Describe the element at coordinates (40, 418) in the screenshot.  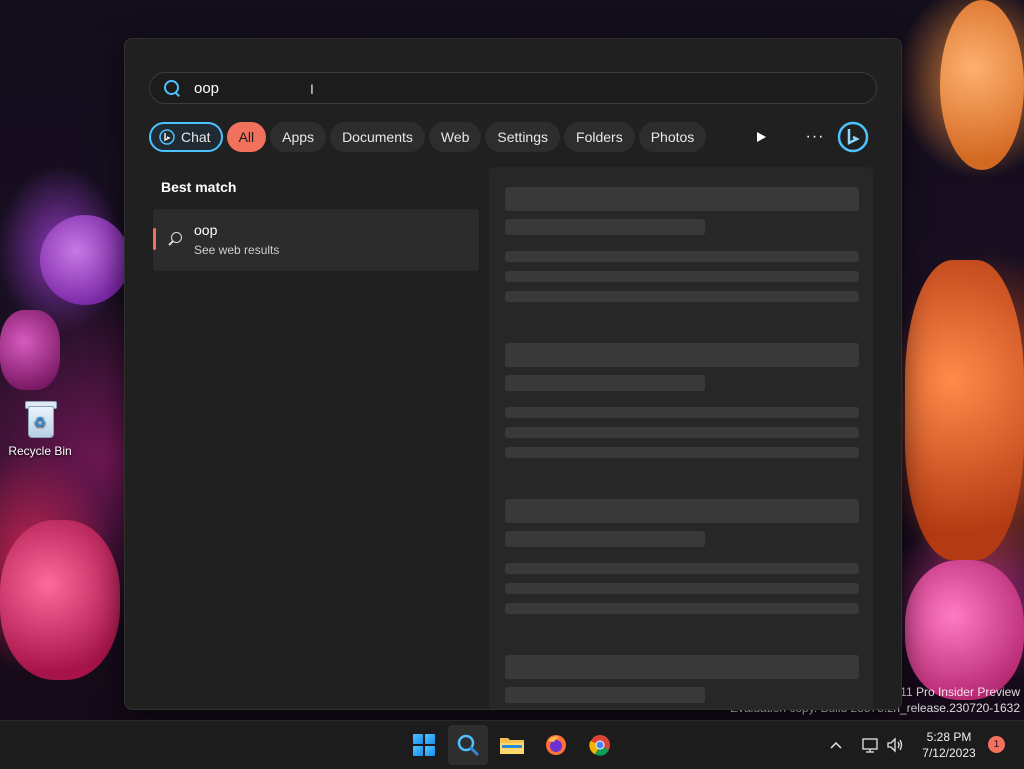
I see `recycle-bin-icon: ♻` at that location.